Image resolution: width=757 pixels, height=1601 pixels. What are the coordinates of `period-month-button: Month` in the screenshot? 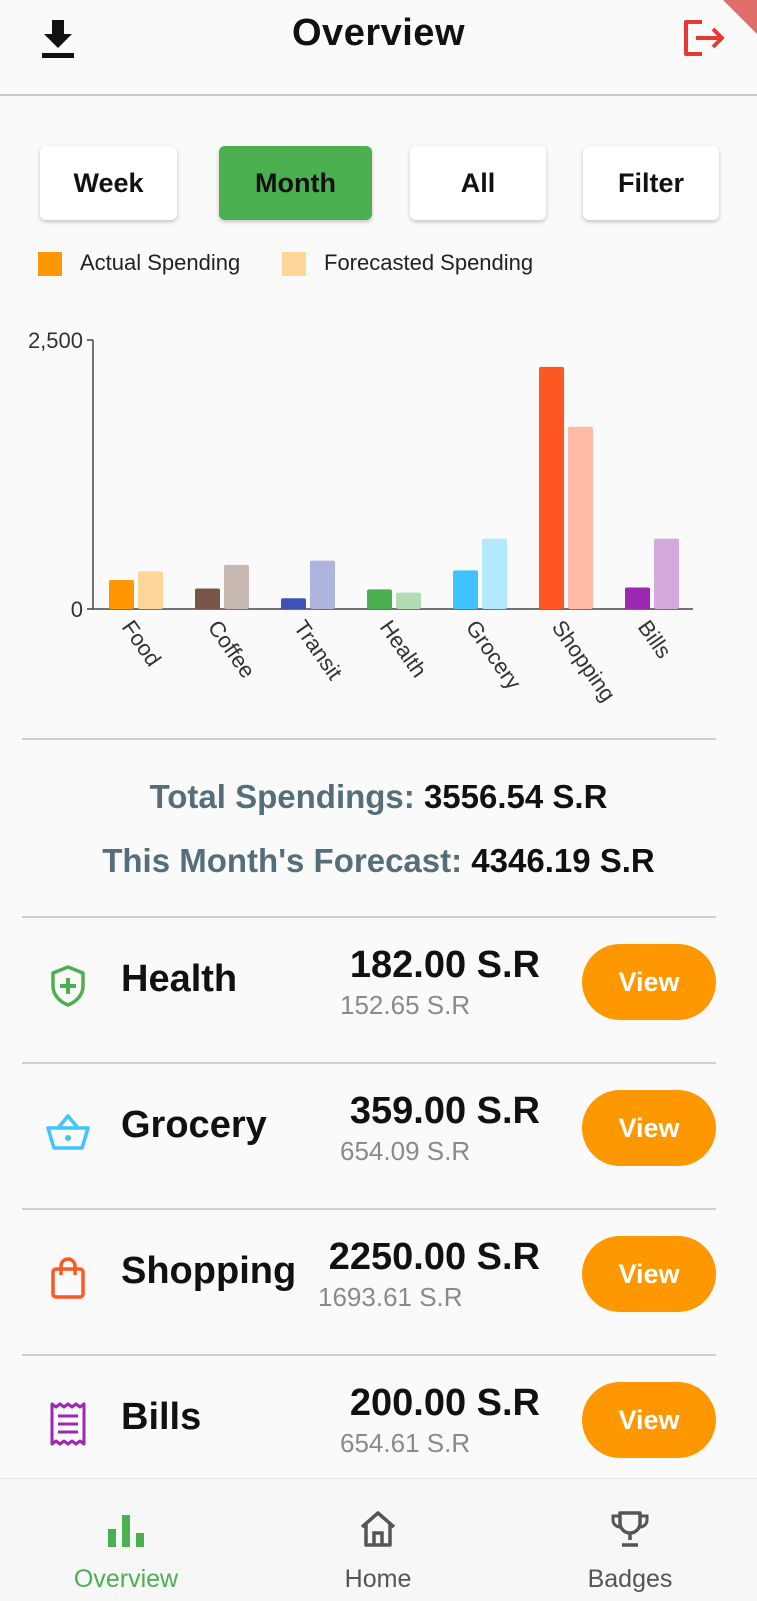 It's located at (295, 183).